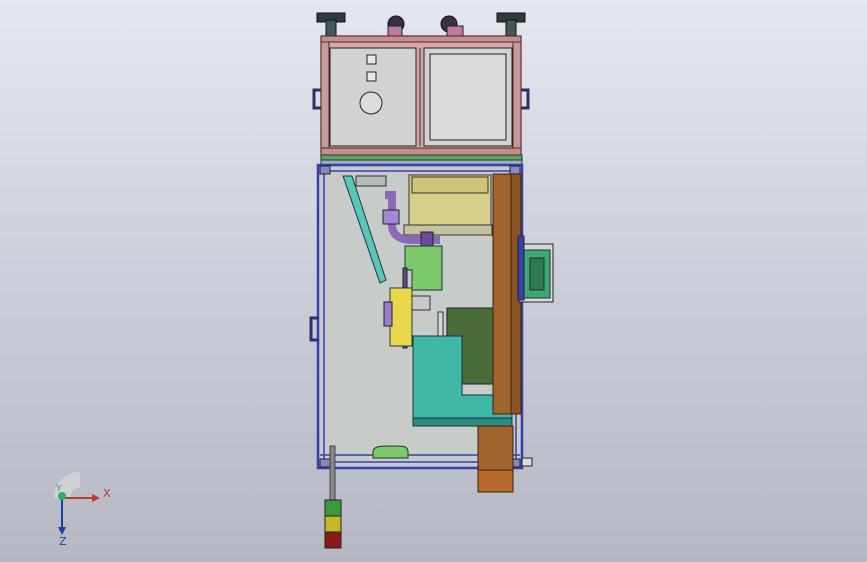 Image resolution: width=867 pixels, height=562 pixels. I want to click on stack-light-green, so click(333, 508).